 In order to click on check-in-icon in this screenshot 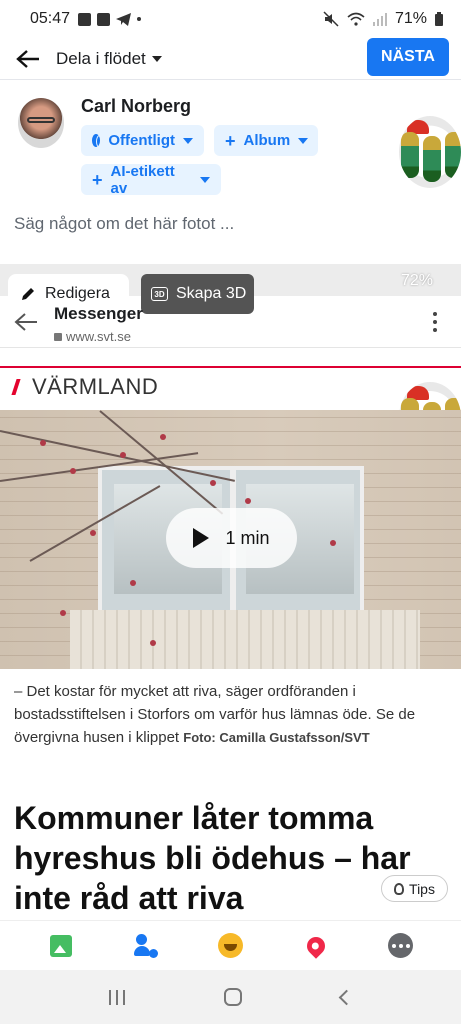, I will do `click(315, 945)`.